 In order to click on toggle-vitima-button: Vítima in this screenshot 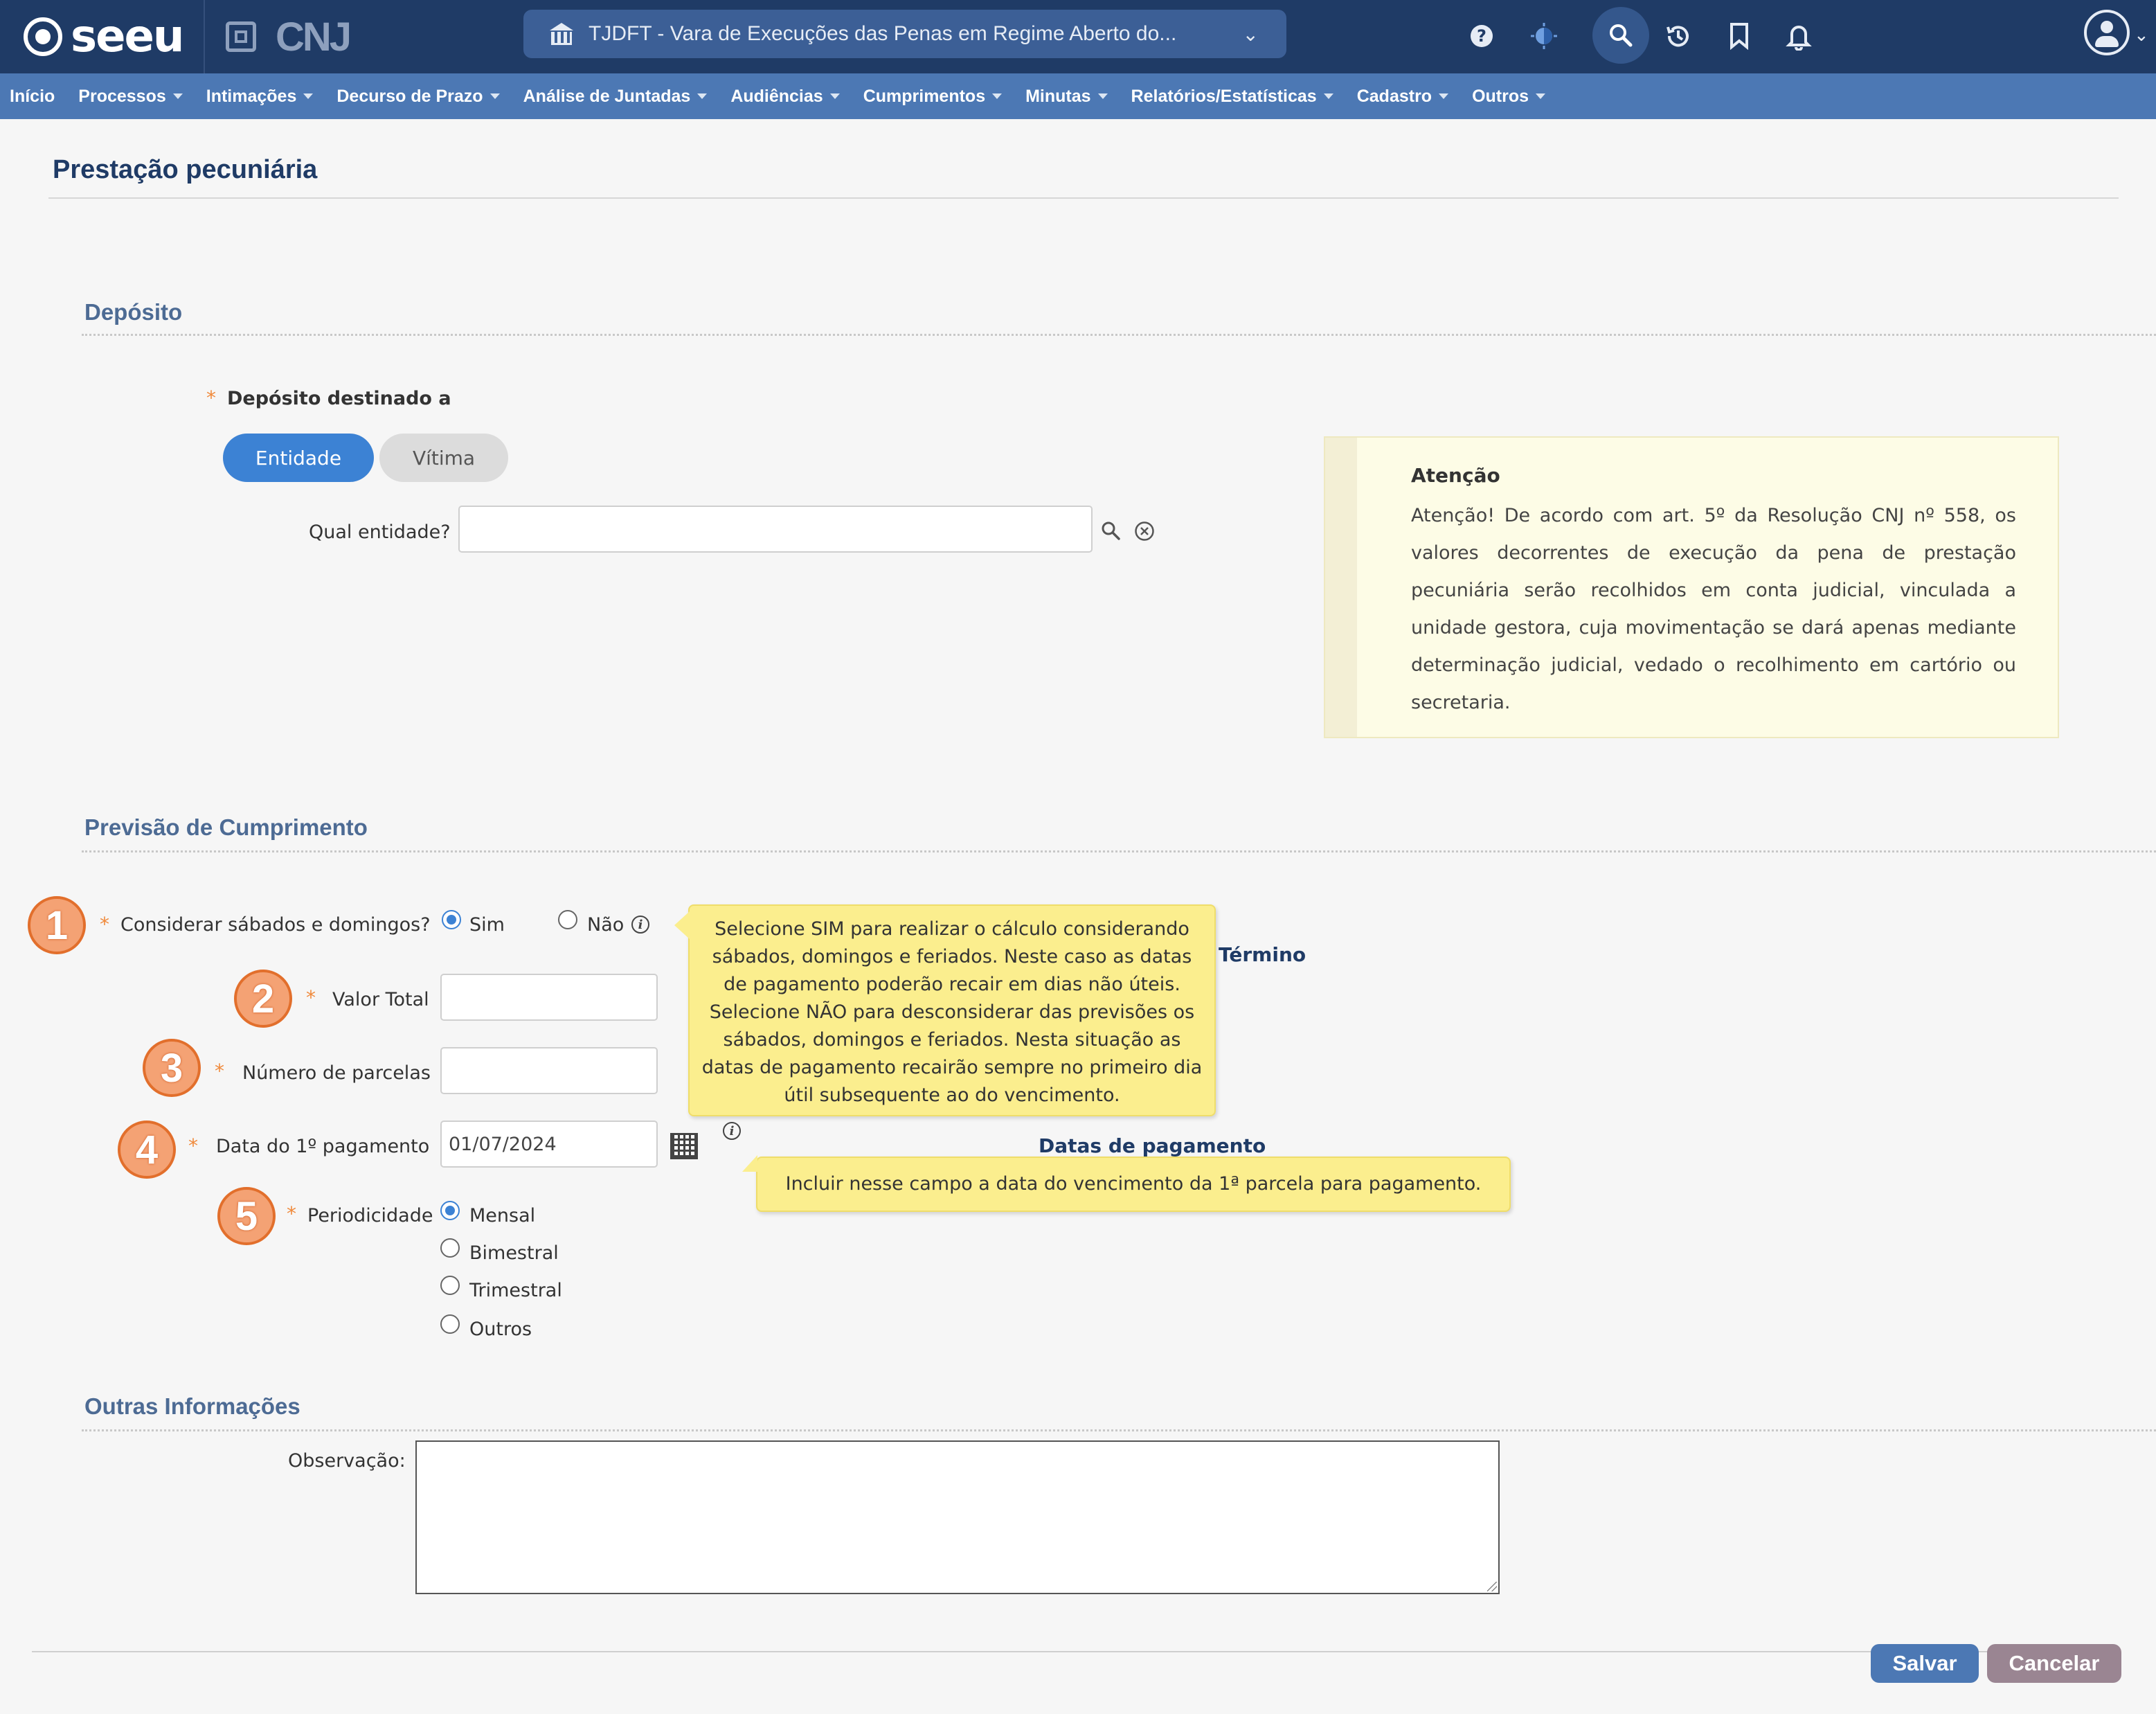, I will do `click(443, 458)`.